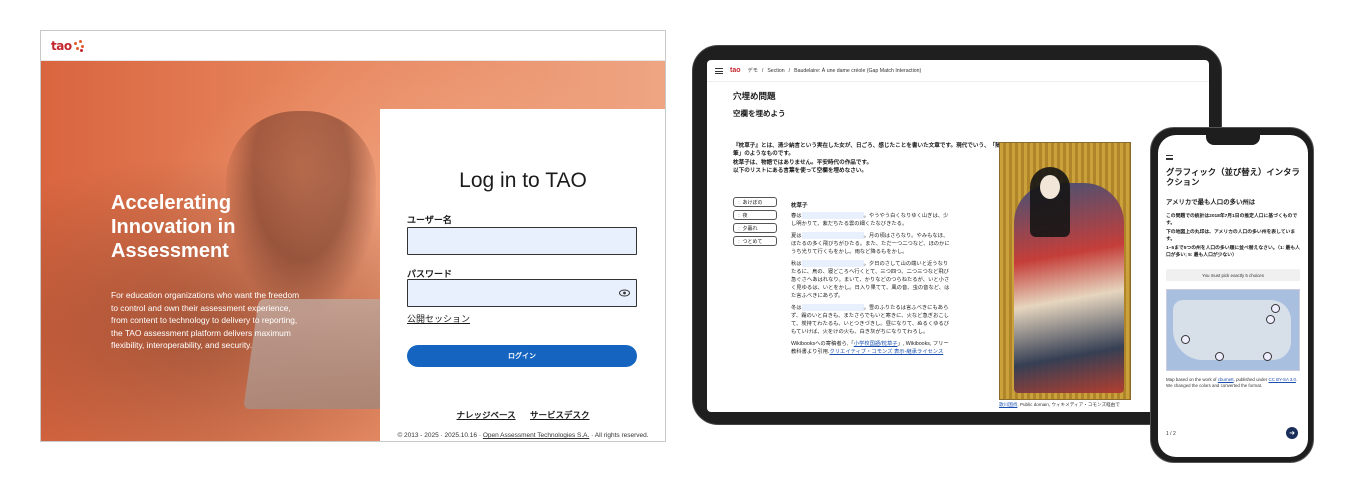 The width and height of the screenshot is (1360, 480). I want to click on citation-link: 小学校国語/枕草子, so click(876, 344).